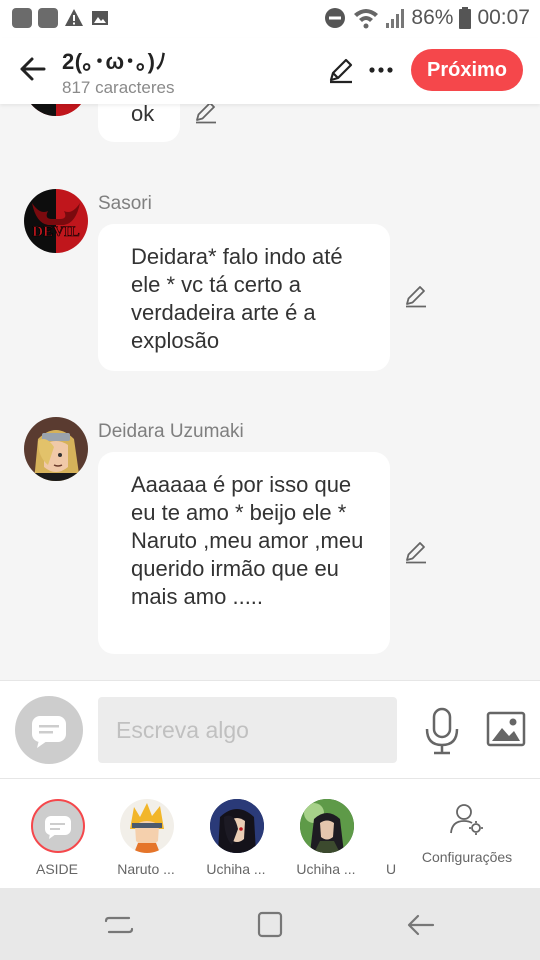 The height and width of the screenshot is (960, 540). Describe the element at coordinates (118, 87) in the screenshot. I see `character-count: 817 caracteres` at that location.